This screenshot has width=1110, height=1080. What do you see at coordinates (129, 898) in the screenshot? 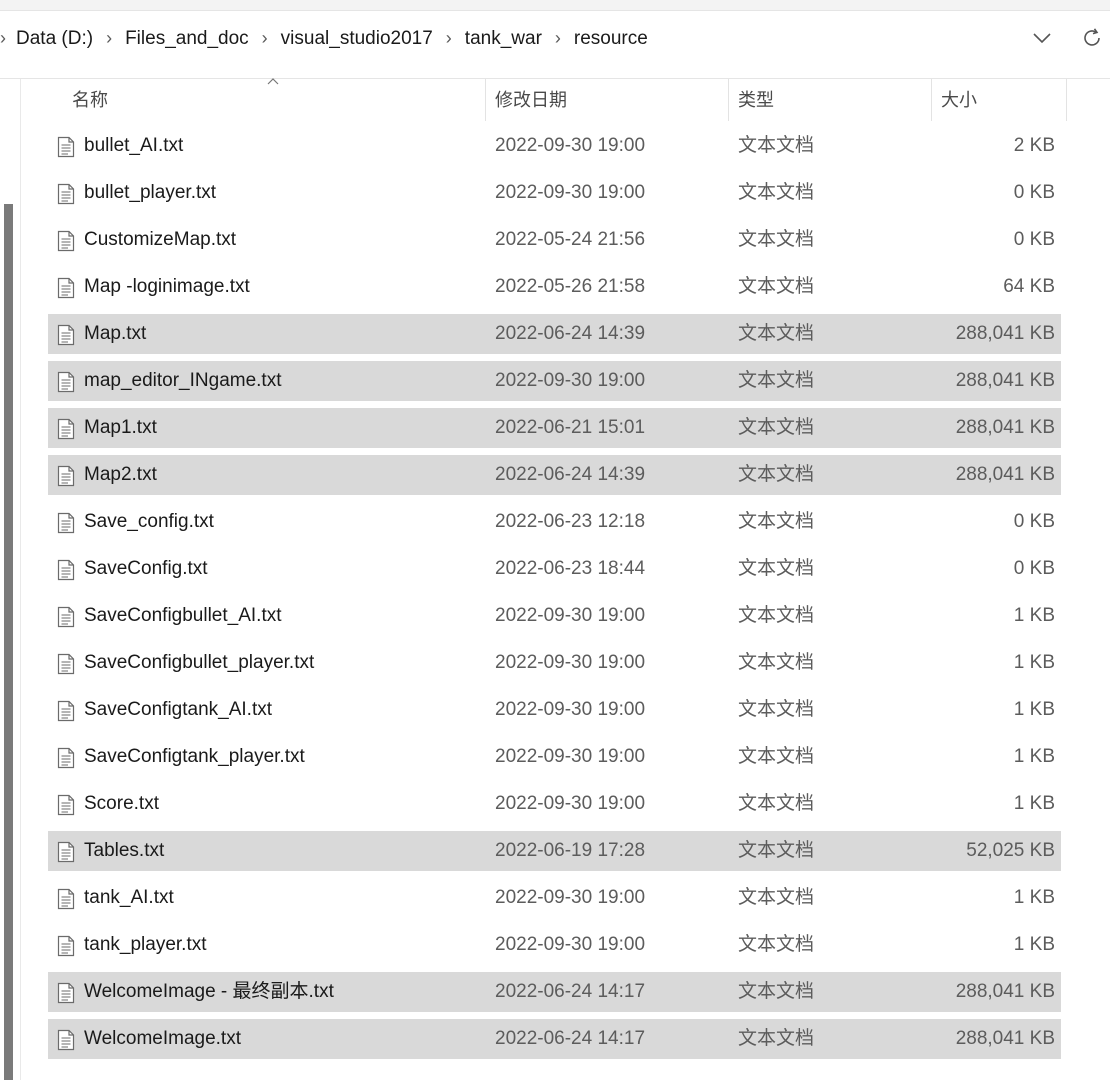
I see `file-name: tank_AI.txt` at bounding box center [129, 898].